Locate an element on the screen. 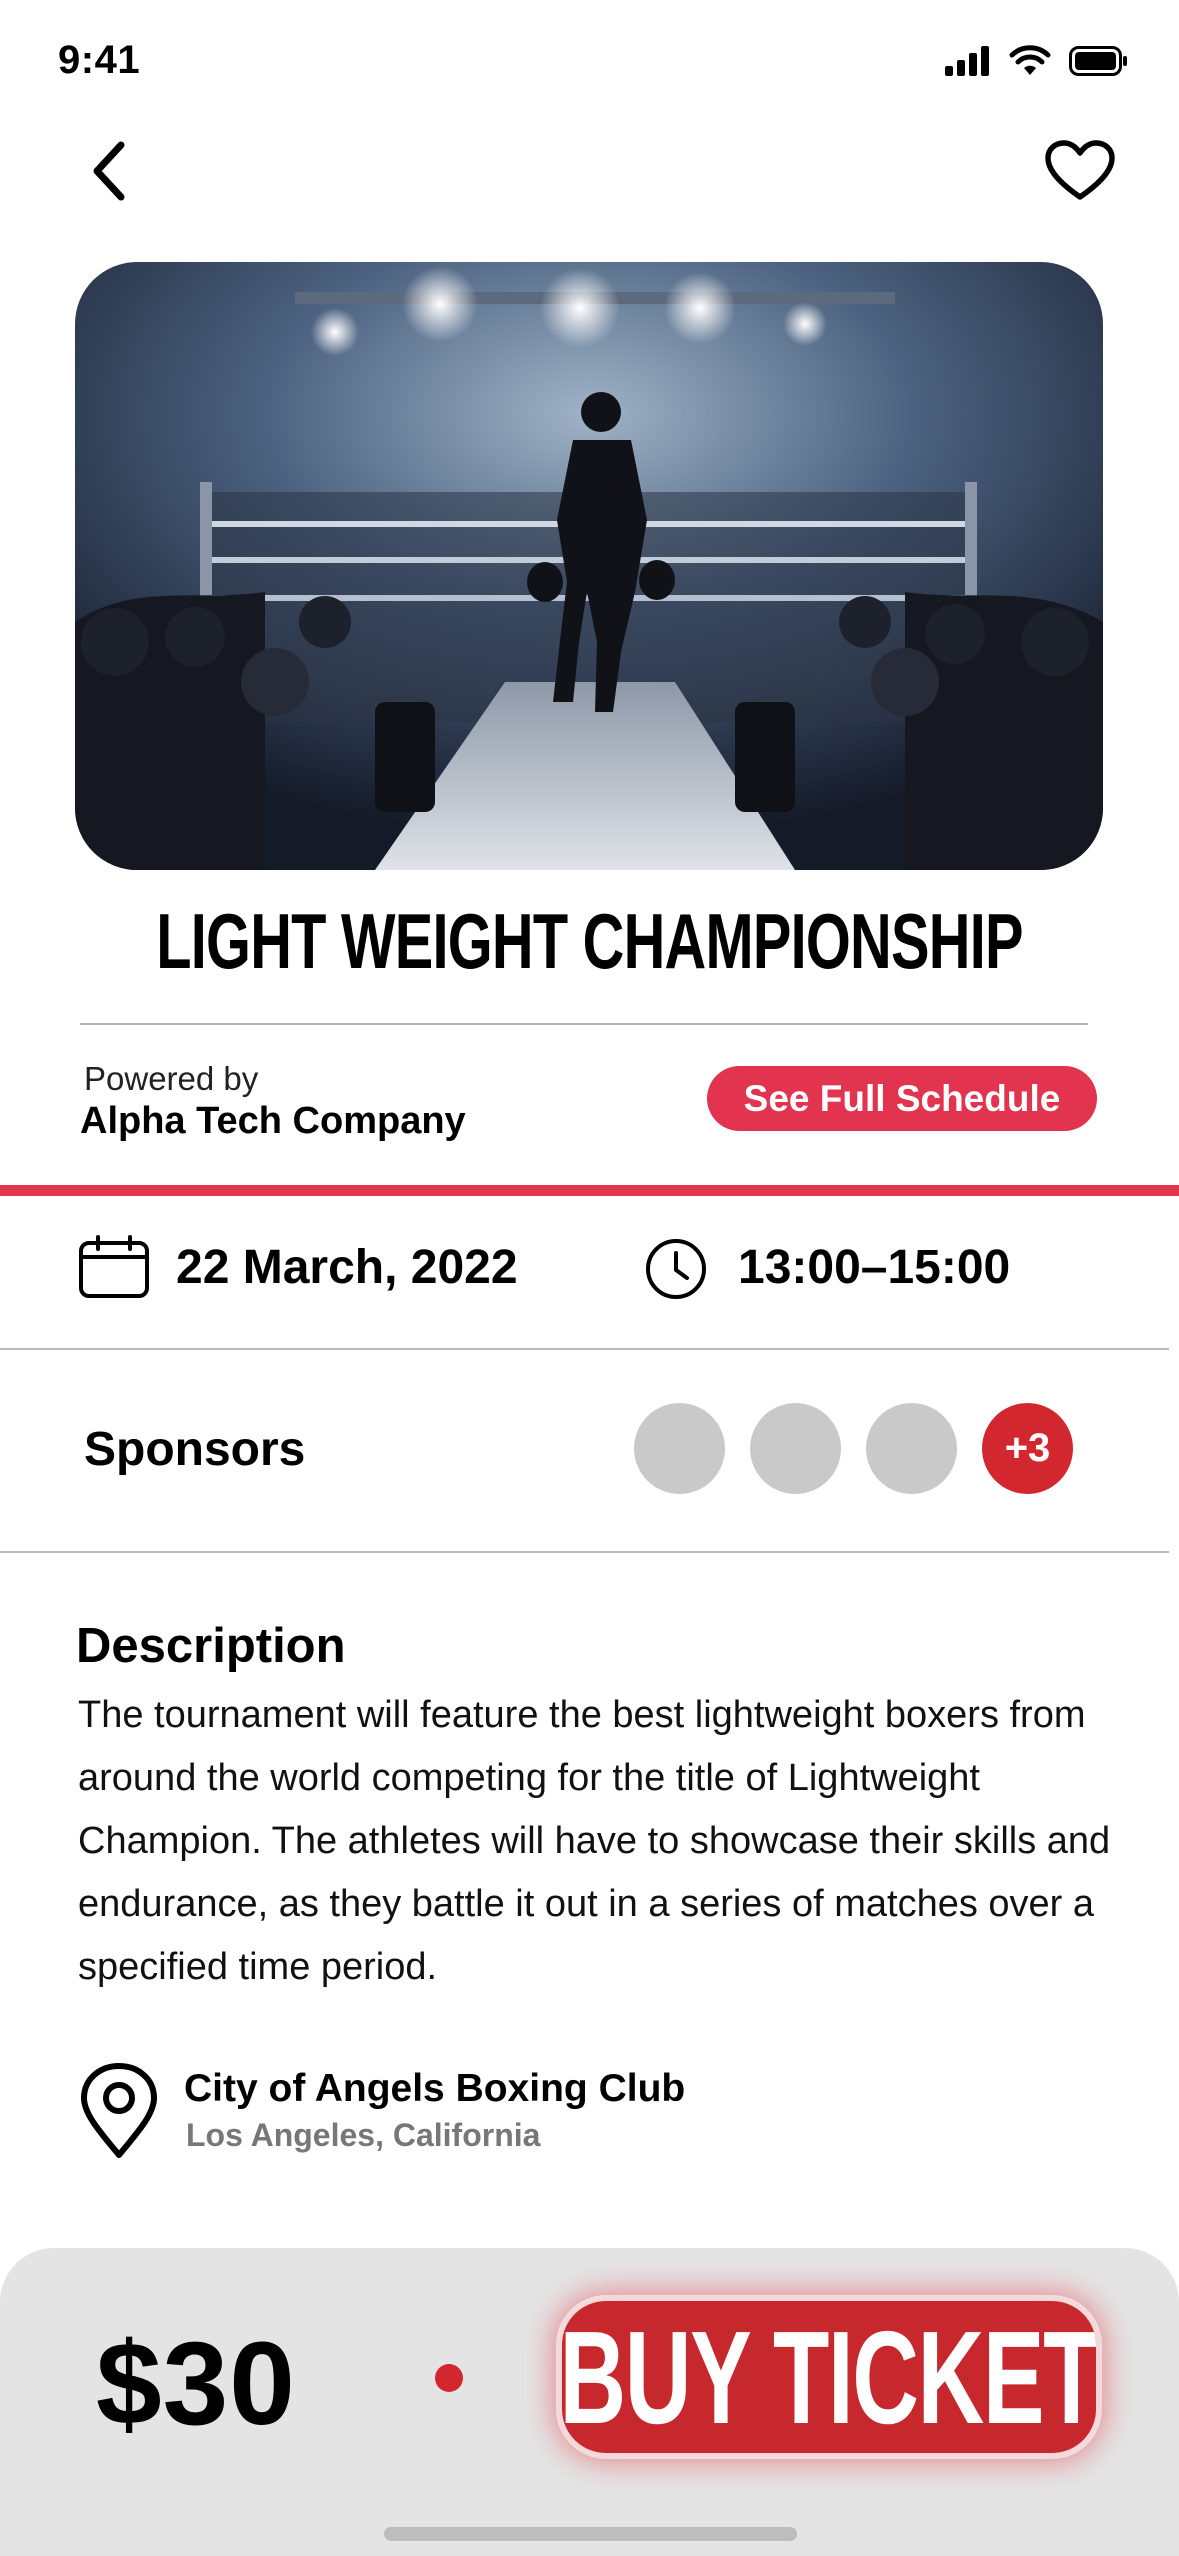 This screenshot has height=2556, width=1179. organizer-name: Alpha Tech Company is located at coordinates (273, 1121).